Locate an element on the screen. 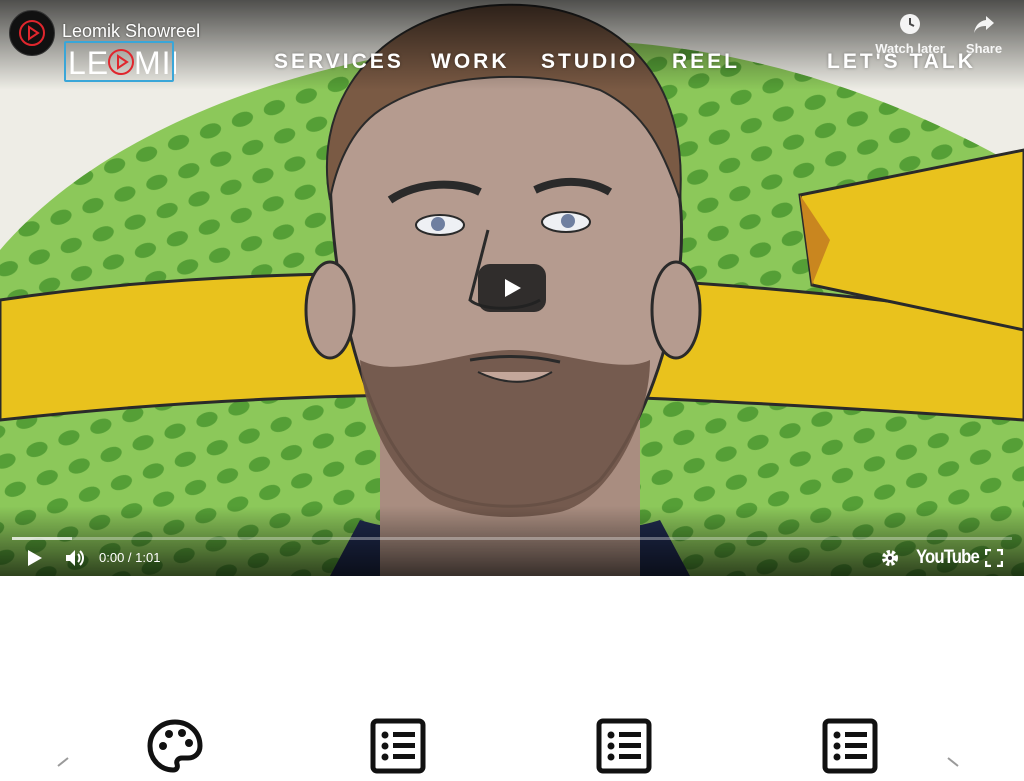 This screenshot has height=781, width=1024. fullscreen-icon is located at coordinates (994, 558).